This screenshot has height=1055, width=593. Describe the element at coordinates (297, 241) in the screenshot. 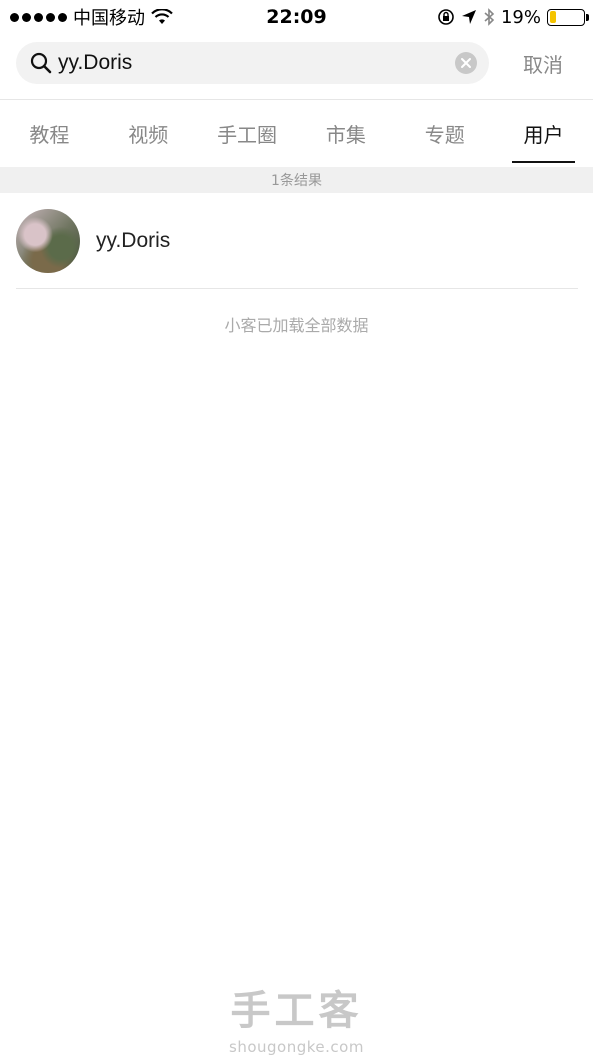

I see `list-item: yy.Doris` at that location.